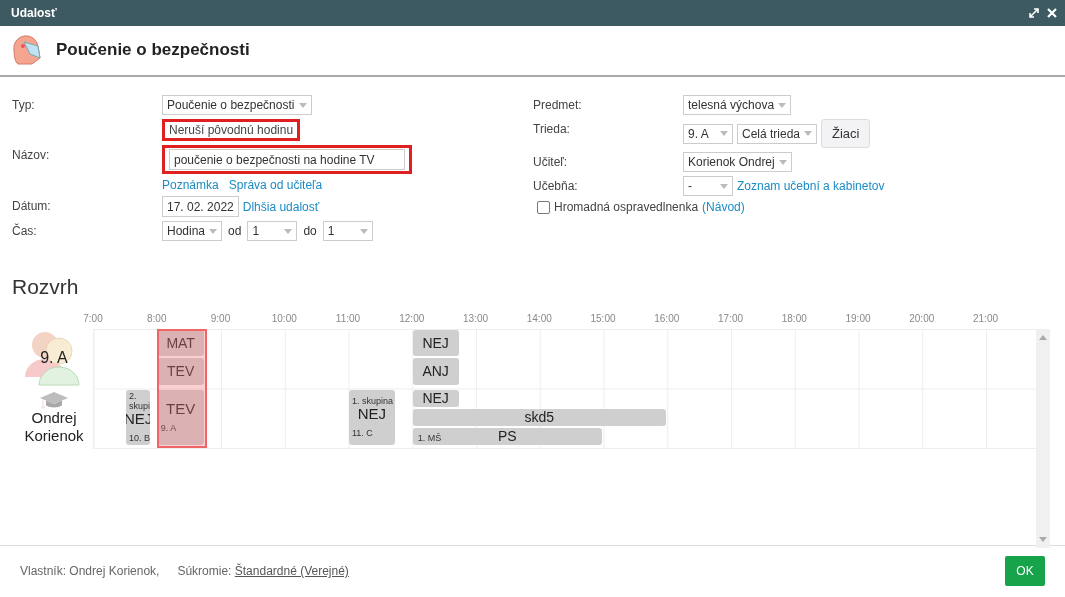 The height and width of the screenshot is (597, 1065). Describe the element at coordinates (985, 318) in the screenshot. I see `hour-label: 21:00` at that location.